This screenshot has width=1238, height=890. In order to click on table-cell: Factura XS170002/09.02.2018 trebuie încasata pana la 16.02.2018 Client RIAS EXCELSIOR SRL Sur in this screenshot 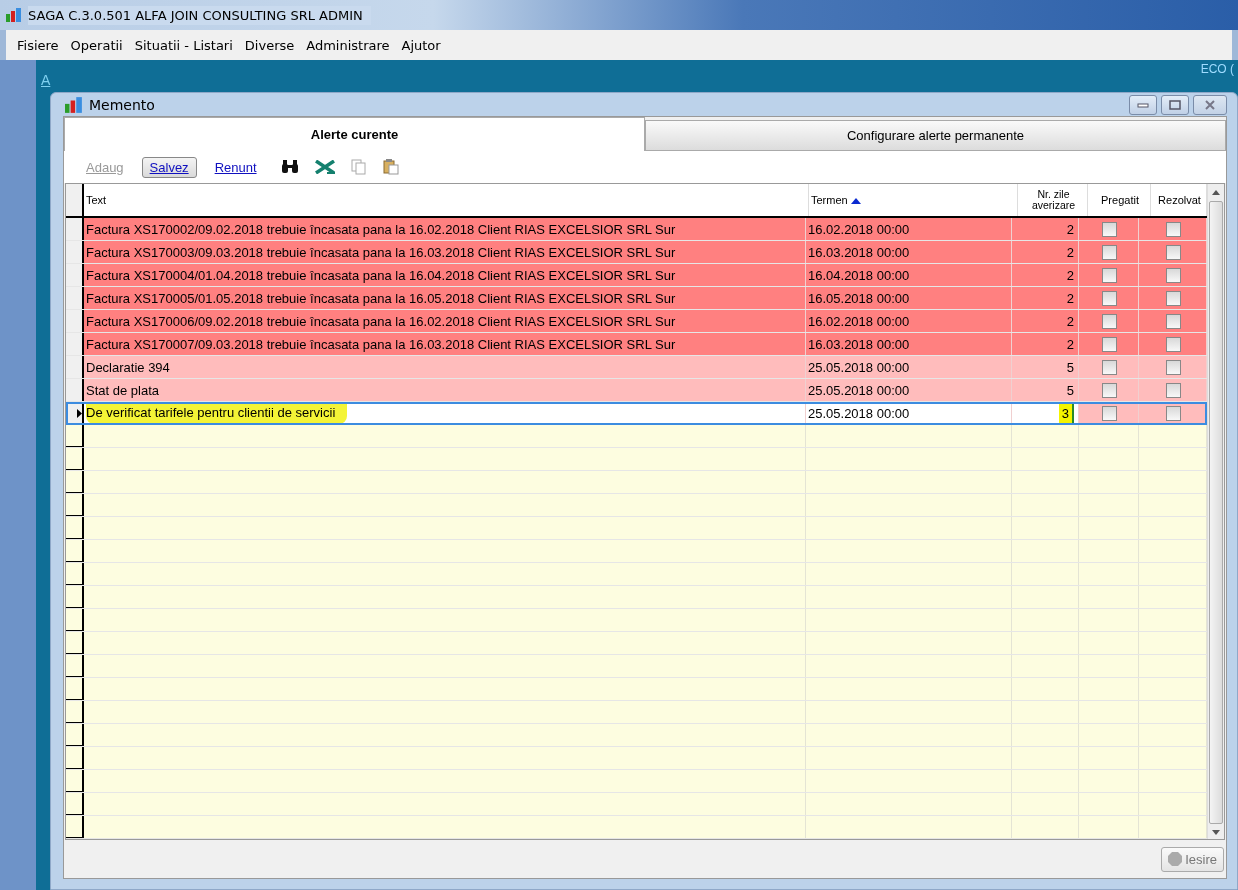, I will do `click(445, 229)`.